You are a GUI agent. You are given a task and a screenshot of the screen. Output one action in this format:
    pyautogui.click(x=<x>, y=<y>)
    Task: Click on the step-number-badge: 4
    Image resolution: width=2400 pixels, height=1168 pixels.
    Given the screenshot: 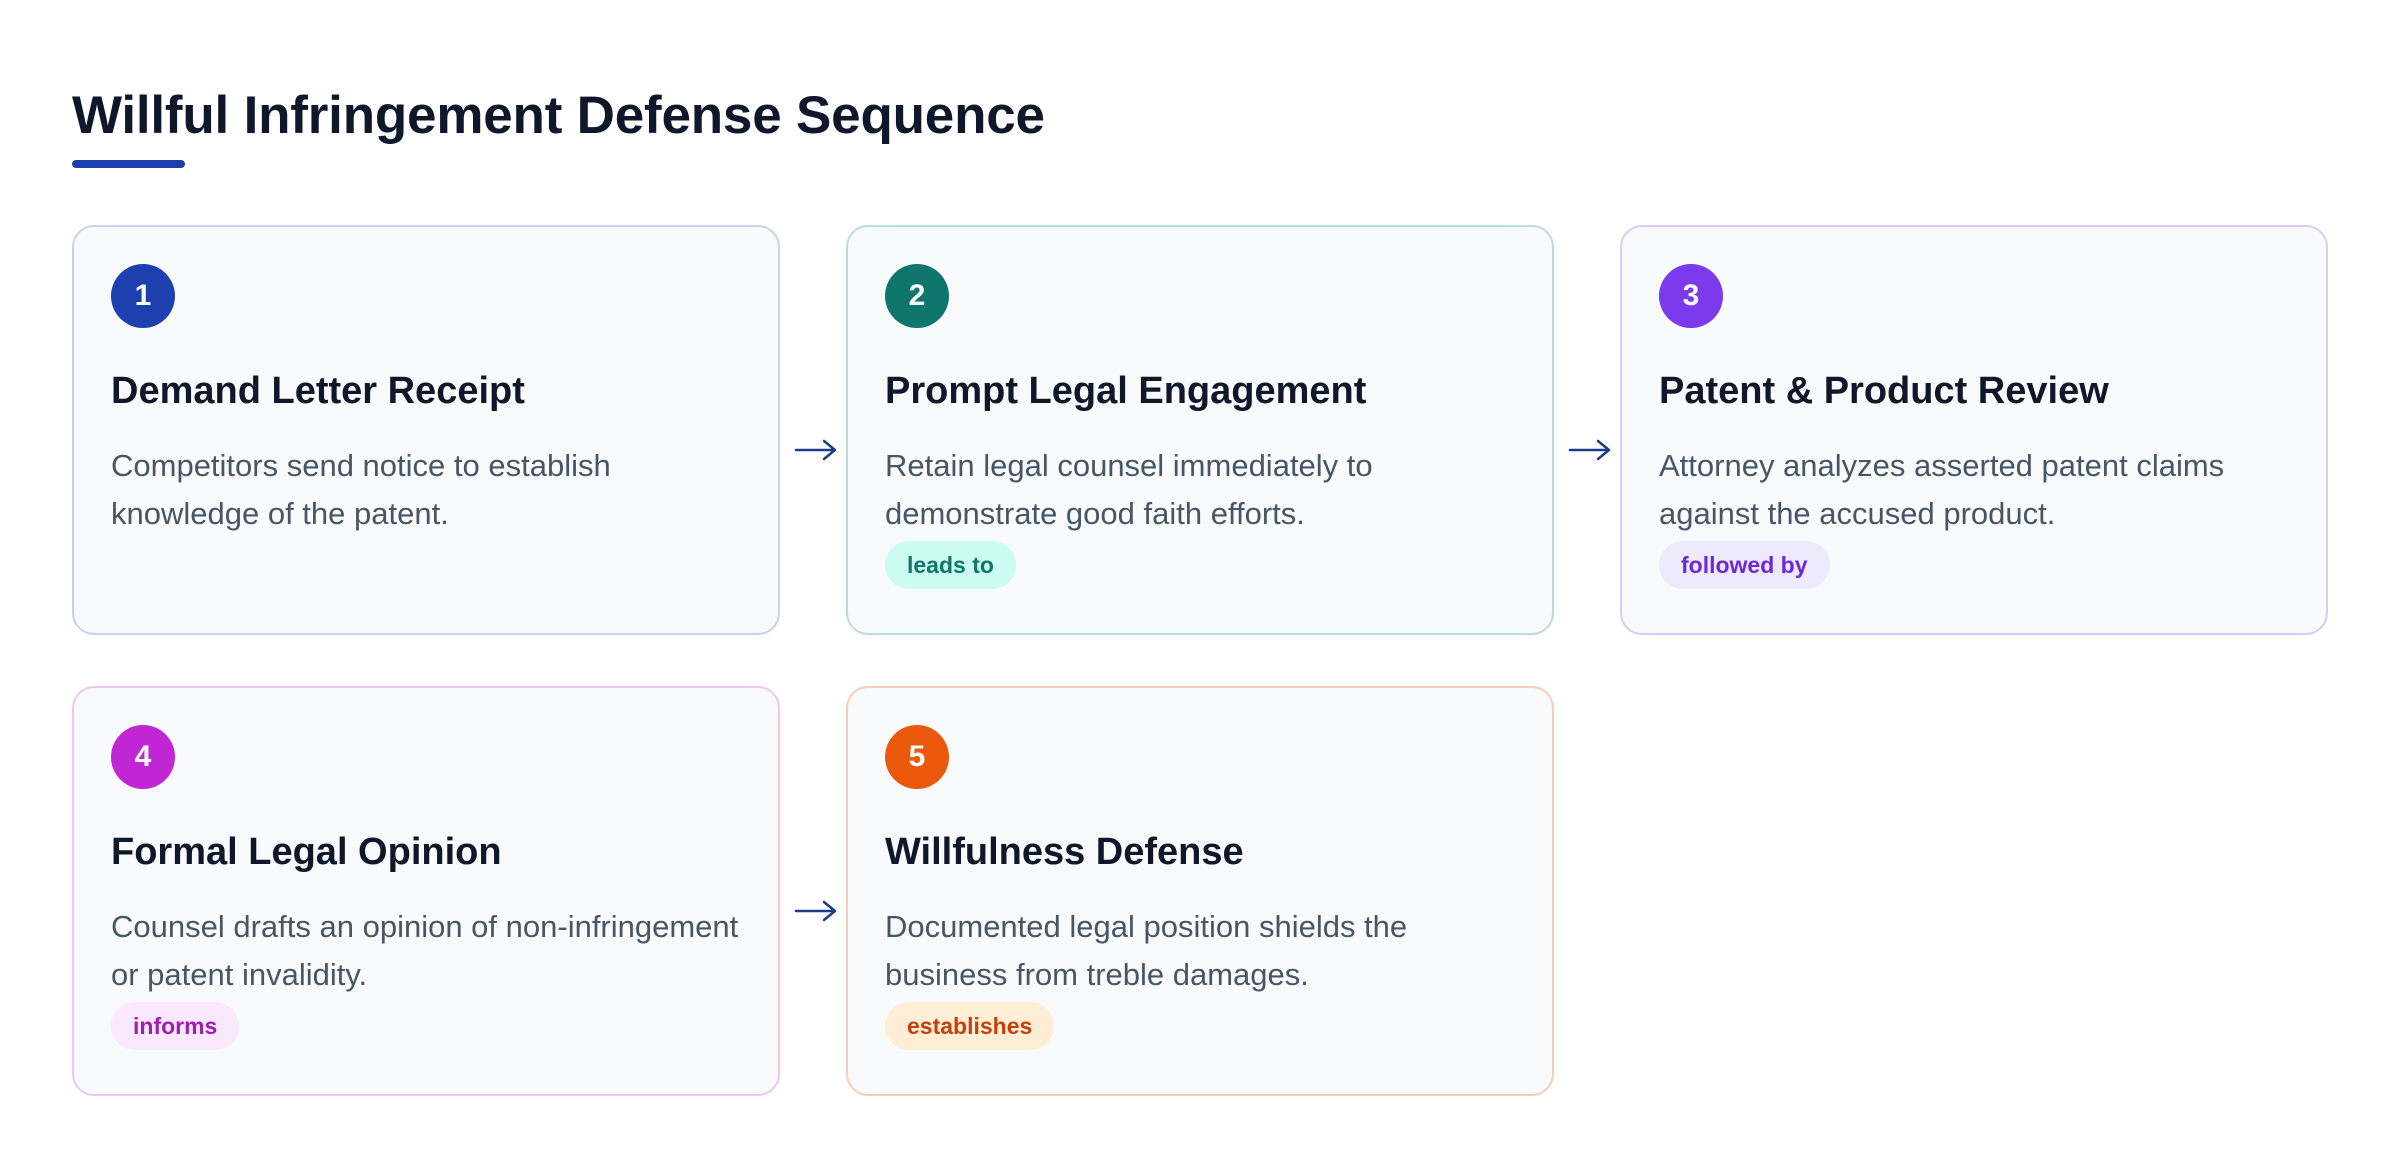 What is the action you would take?
    pyautogui.click(x=143, y=757)
    